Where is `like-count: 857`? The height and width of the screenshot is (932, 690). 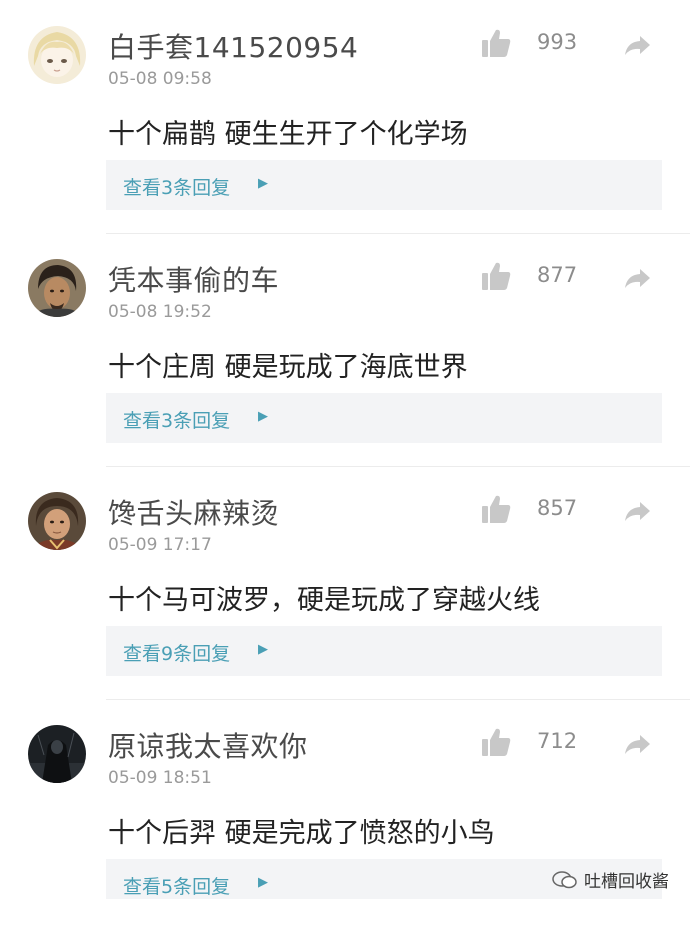 like-count: 857 is located at coordinates (557, 508).